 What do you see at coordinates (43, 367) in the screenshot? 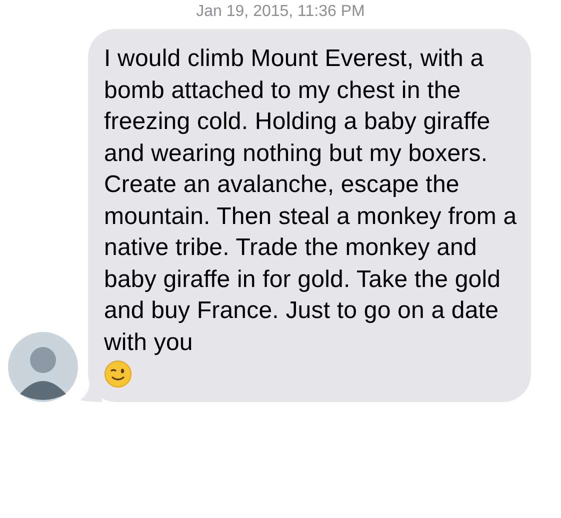
I see `avatar-icon` at bounding box center [43, 367].